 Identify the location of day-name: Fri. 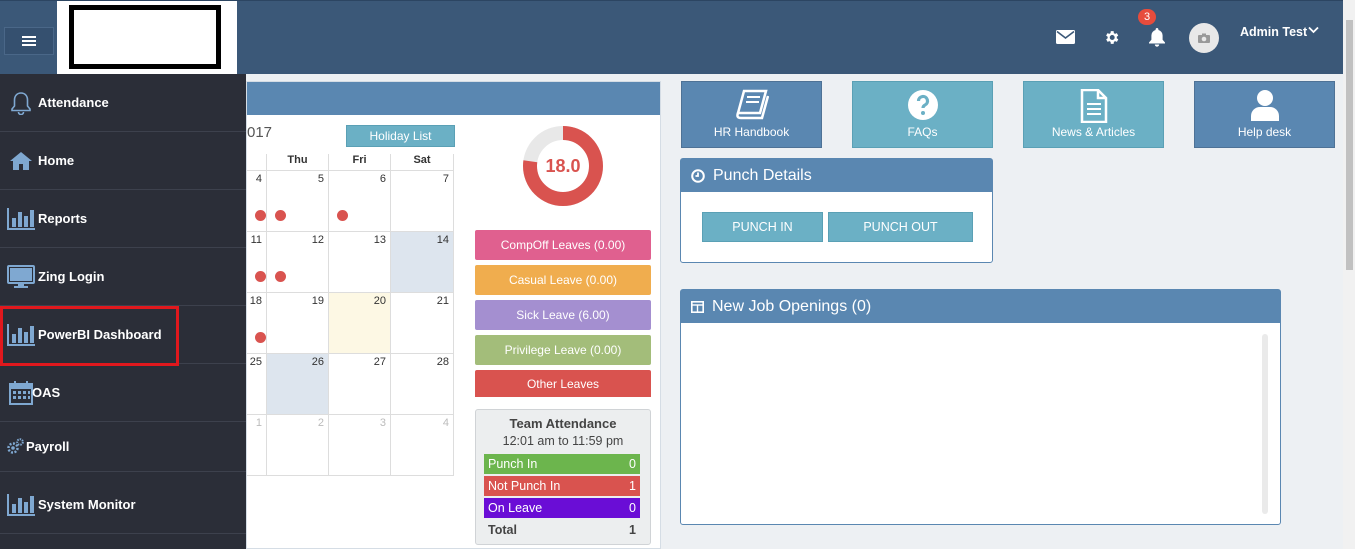
(360, 162).